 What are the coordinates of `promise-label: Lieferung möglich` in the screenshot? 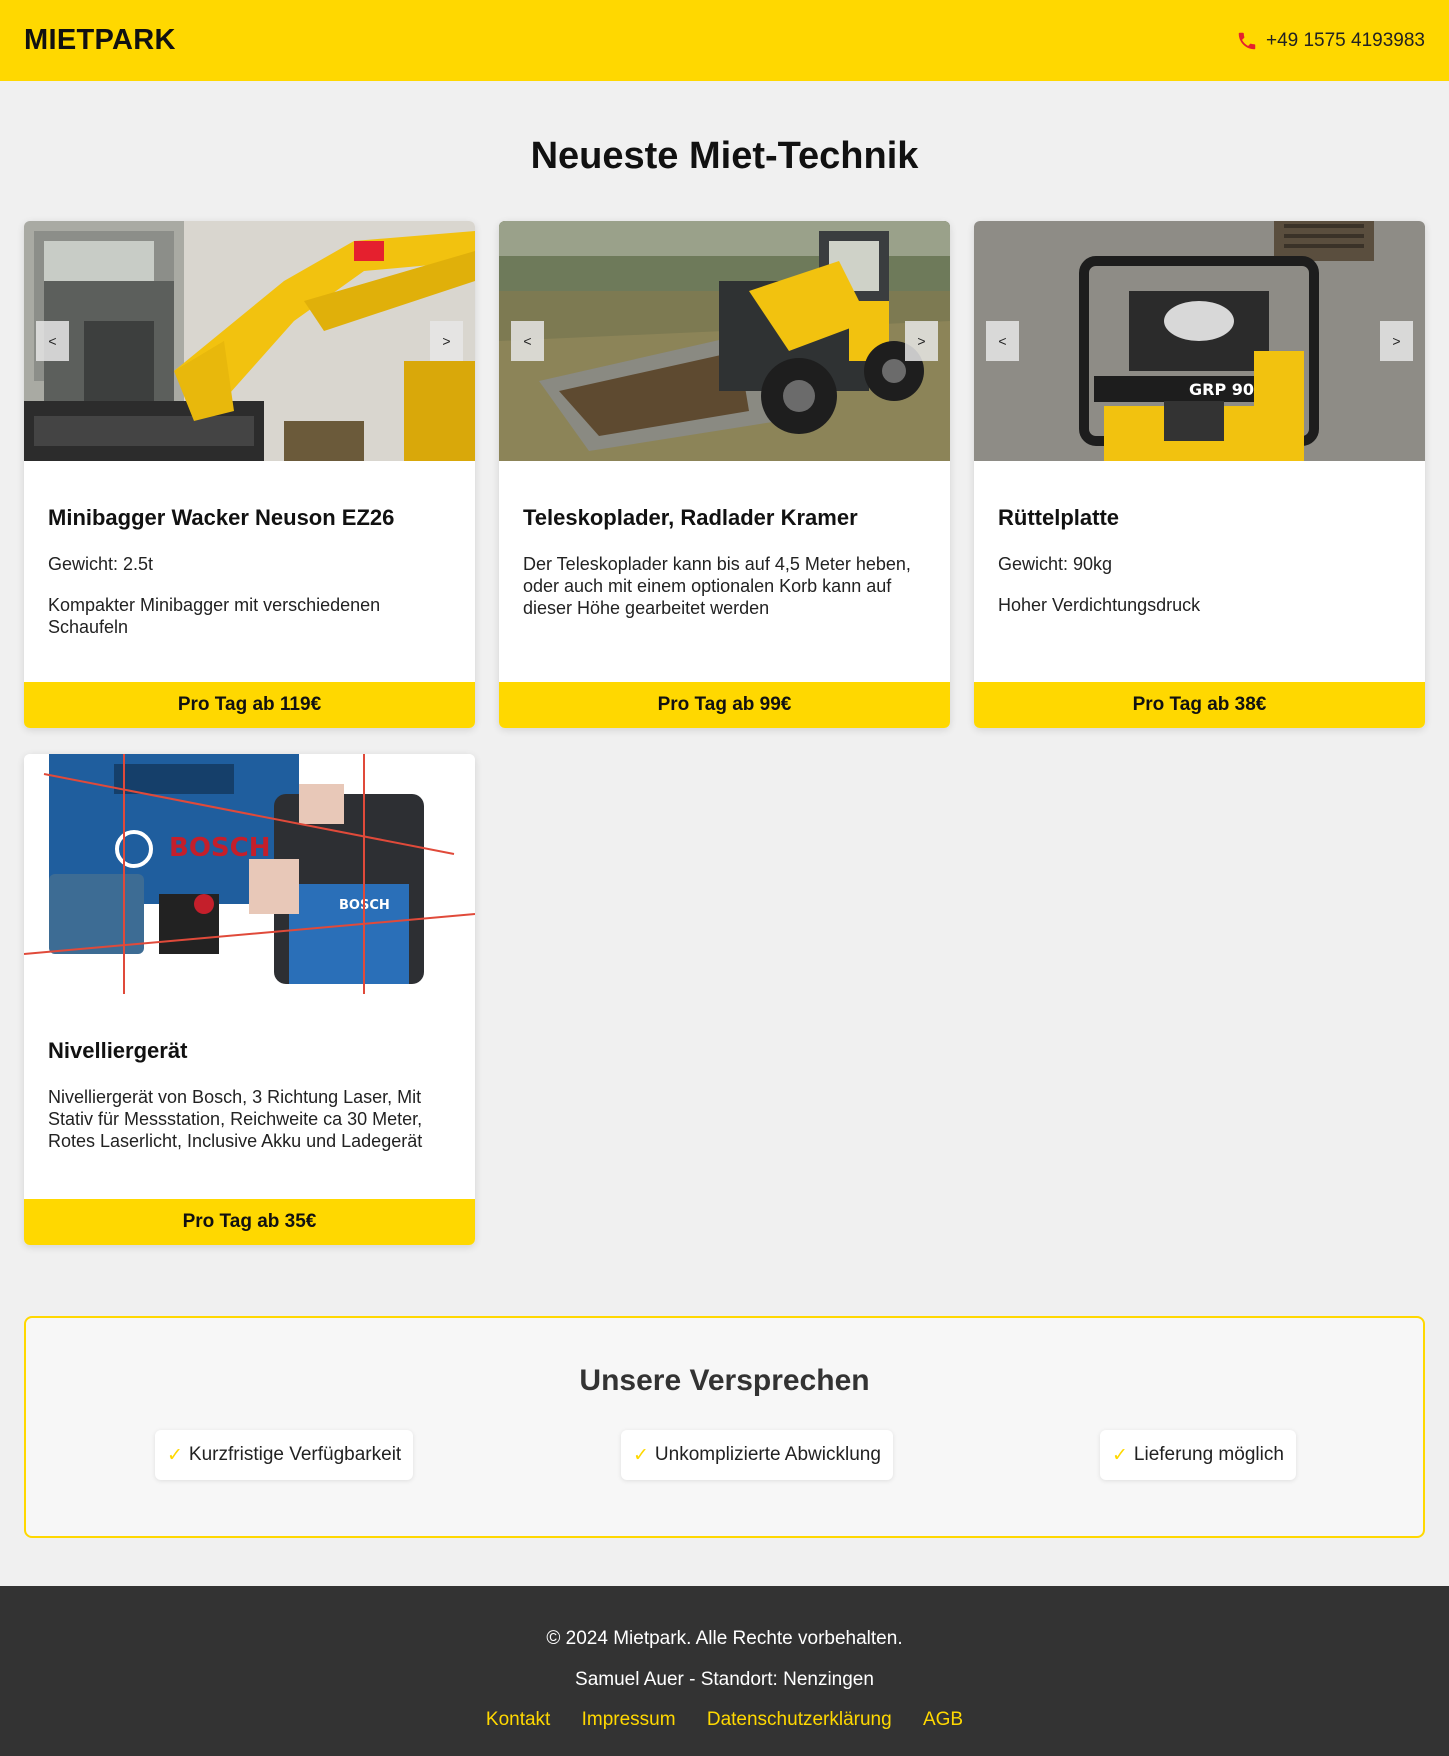 It's located at (1208, 1454).